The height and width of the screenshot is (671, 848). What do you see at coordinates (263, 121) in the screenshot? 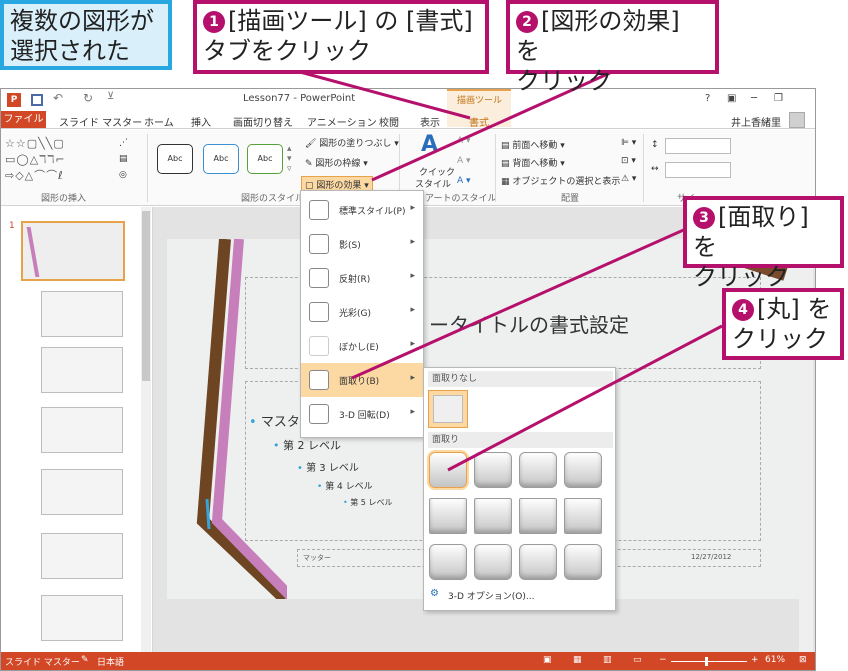
I see `tab-transitions: 画面切り替え` at bounding box center [263, 121].